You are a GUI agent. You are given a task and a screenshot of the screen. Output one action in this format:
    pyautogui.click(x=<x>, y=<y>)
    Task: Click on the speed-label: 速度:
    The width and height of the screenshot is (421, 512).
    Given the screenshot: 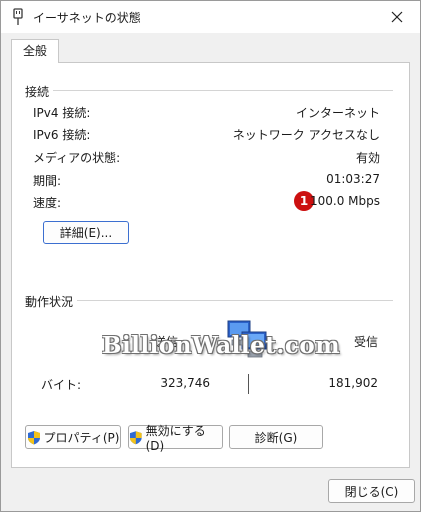 What is the action you would take?
    pyautogui.click(x=47, y=203)
    